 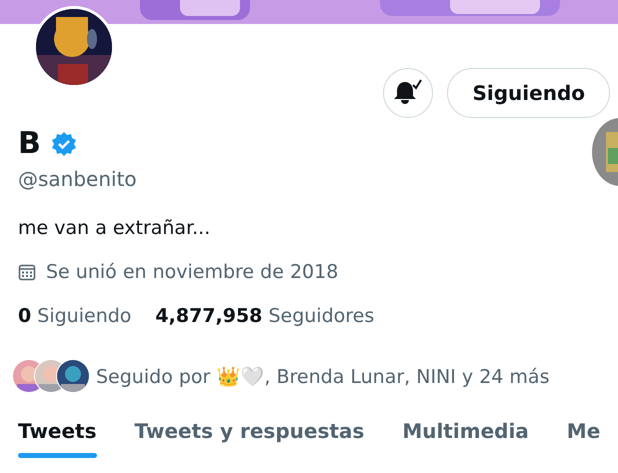 I want to click on profile-tab: Multimedia, so click(x=465, y=438).